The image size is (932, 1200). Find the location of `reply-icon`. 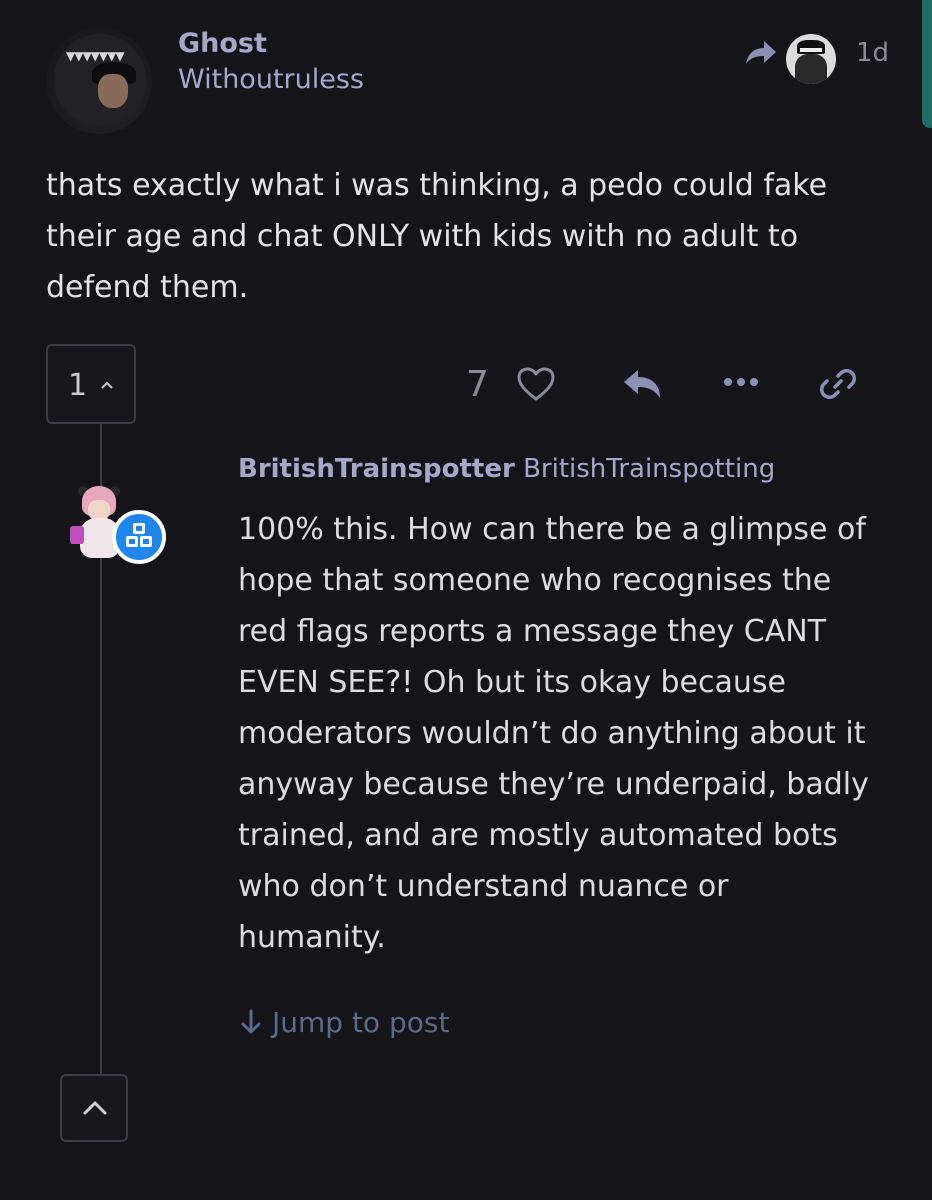

reply-icon is located at coordinates (642, 384).